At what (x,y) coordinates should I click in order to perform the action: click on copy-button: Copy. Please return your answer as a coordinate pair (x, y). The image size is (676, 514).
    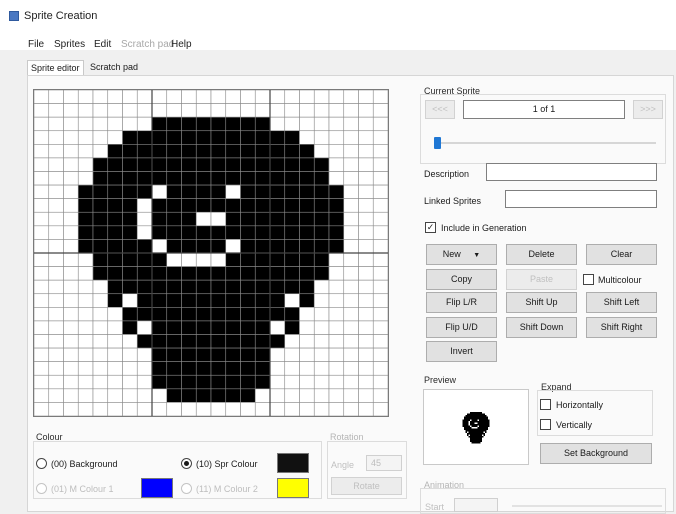
    Looking at the image, I should click on (461, 279).